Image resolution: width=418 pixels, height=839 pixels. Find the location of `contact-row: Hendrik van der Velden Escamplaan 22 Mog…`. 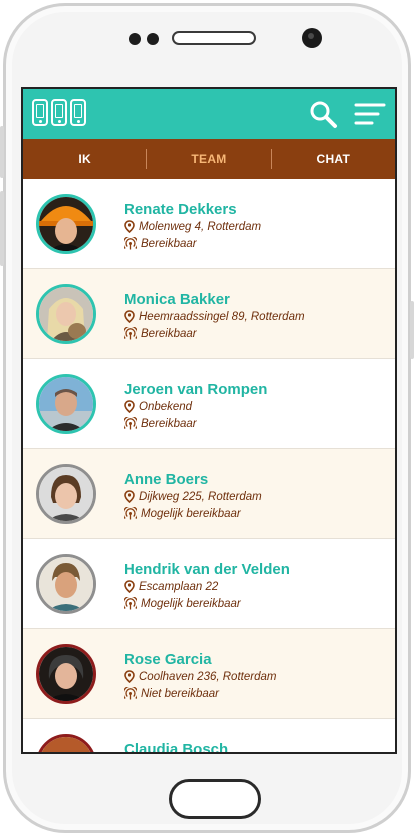

contact-row: Hendrik van der Velden Escamplaan 22 Mog… is located at coordinates (209, 584).